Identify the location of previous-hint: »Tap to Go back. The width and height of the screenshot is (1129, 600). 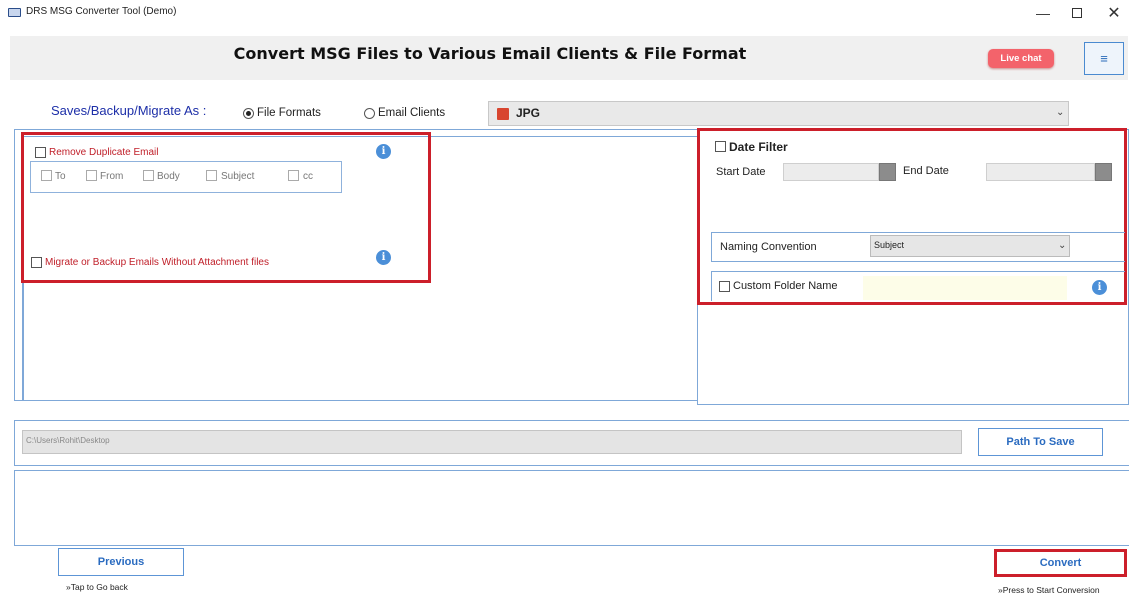
(97, 587).